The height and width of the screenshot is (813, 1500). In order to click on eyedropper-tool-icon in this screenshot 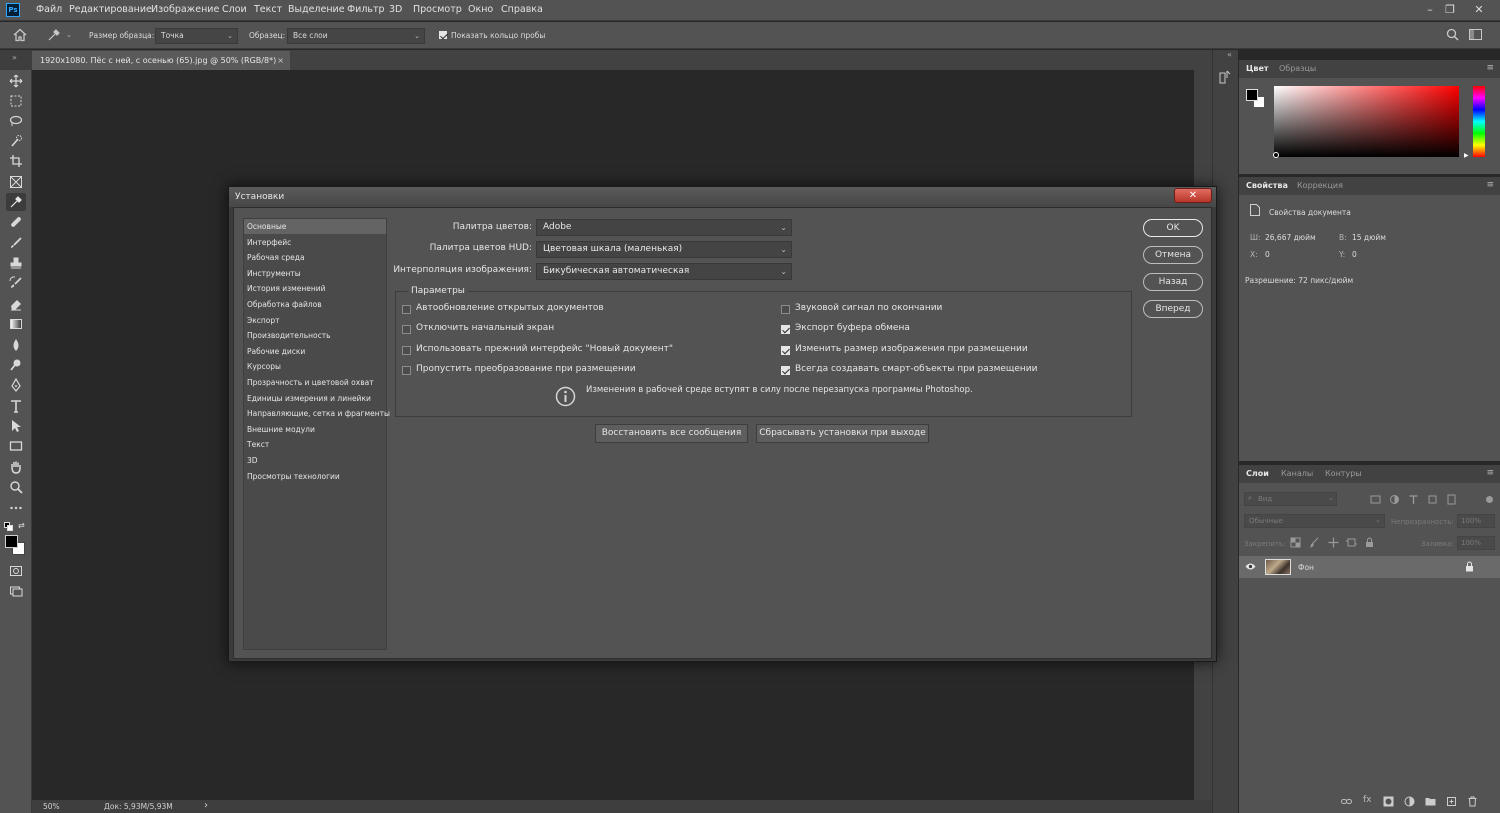, I will do `click(16, 202)`.